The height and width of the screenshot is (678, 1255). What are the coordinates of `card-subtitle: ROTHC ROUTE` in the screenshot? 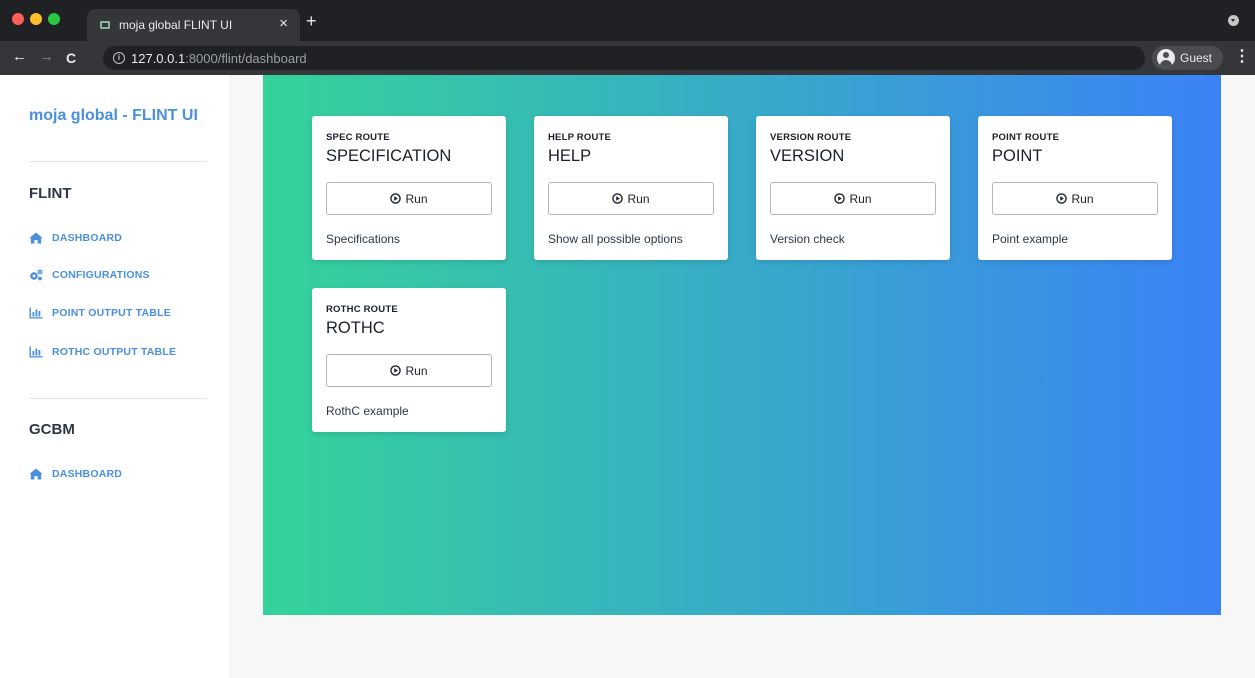 It's located at (362, 309).